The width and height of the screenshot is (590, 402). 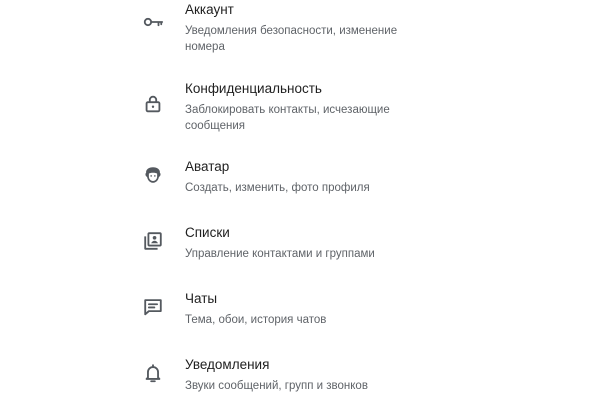 I want to click on settings-item-title: Аккаунт, so click(x=209, y=9).